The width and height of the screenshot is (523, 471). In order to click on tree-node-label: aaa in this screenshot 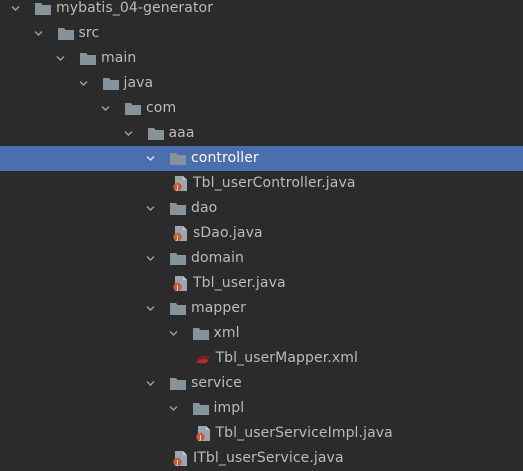, I will do `click(181, 133)`.